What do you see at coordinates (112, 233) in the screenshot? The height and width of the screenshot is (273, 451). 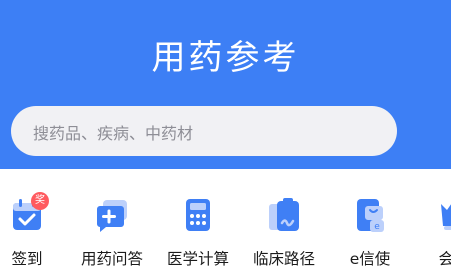 I see `tool-qa: 用药问答` at bounding box center [112, 233].